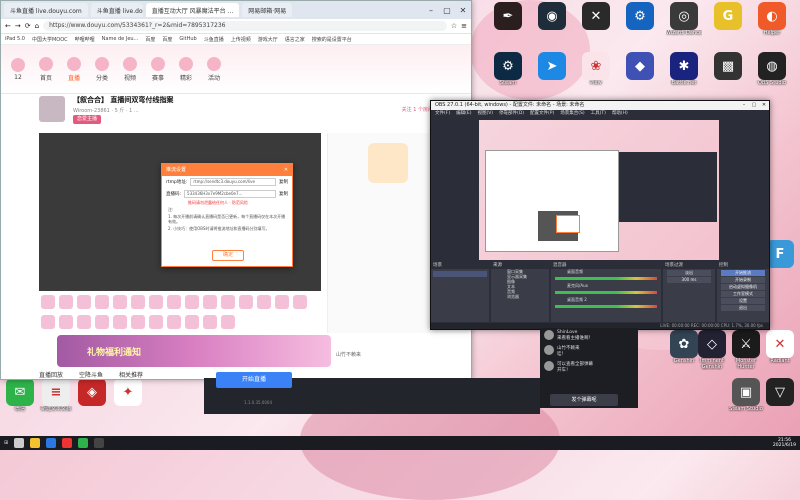  I want to click on rtmp-field: rtmp://sendtc3.douyu.com/live, so click(233, 182).